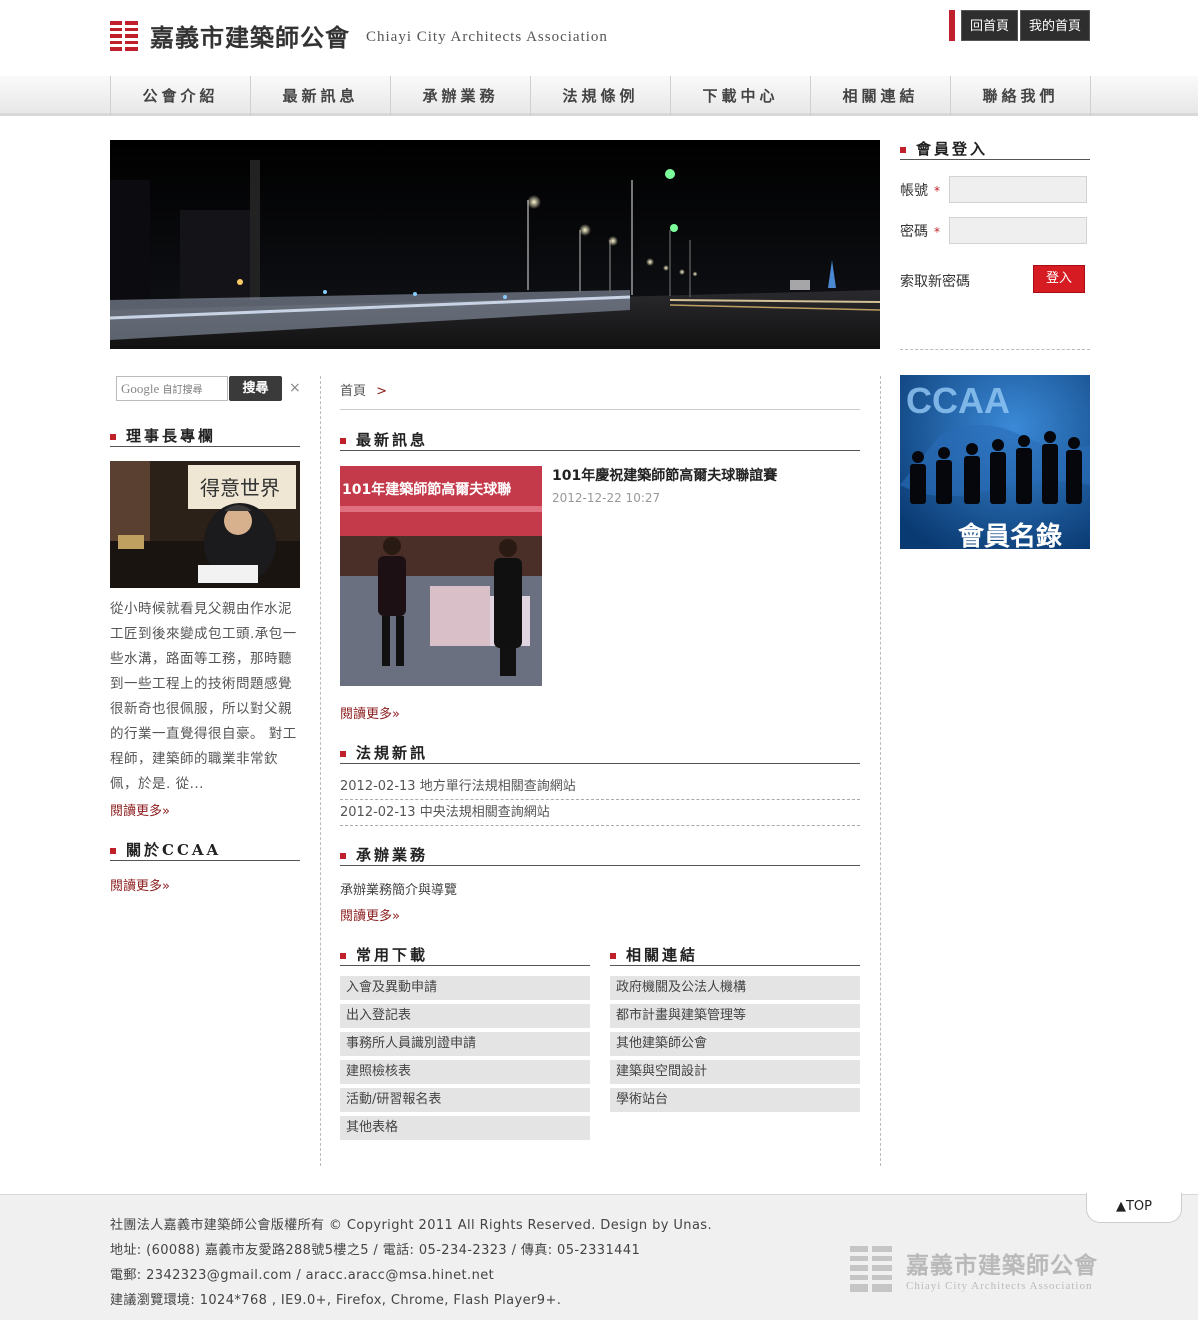 This screenshot has width=1198, height=1320. What do you see at coordinates (370, 914) in the screenshot?
I see `business-read-more-link: 閱讀更多»` at bounding box center [370, 914].